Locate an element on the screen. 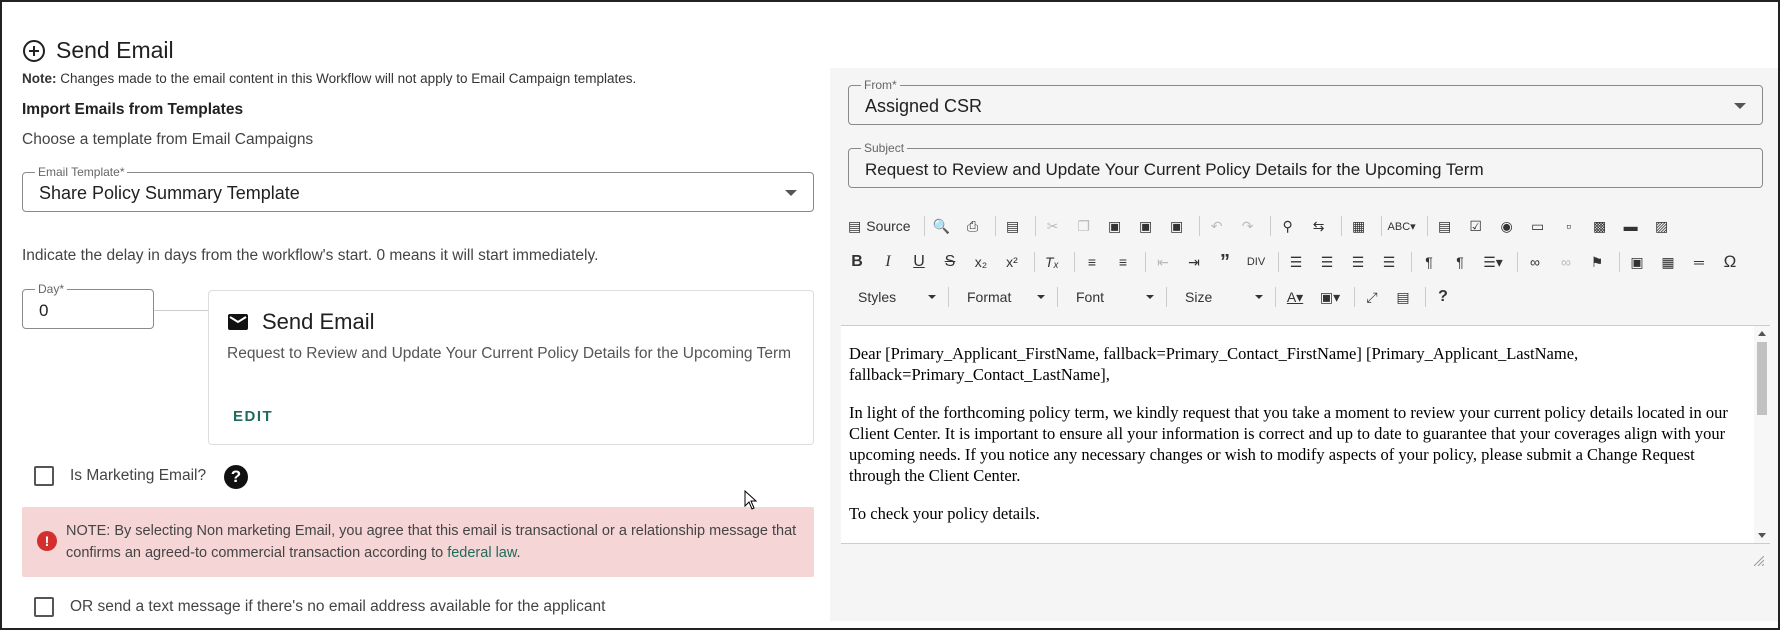  rtl-icon: ¶ is located at coordinates (1460, 262).